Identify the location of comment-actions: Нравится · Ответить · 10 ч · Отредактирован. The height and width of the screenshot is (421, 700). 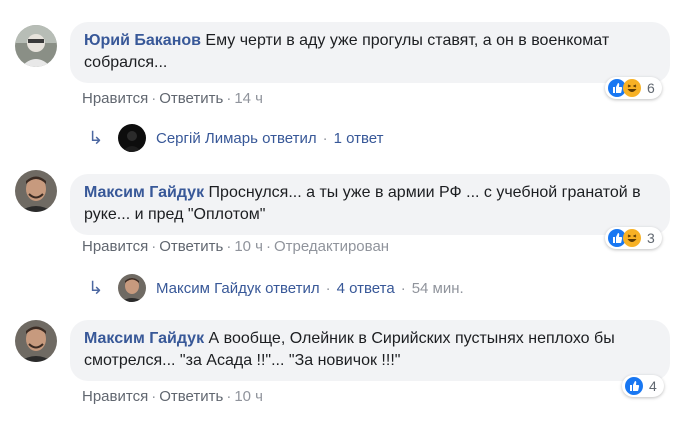
(236, 246).